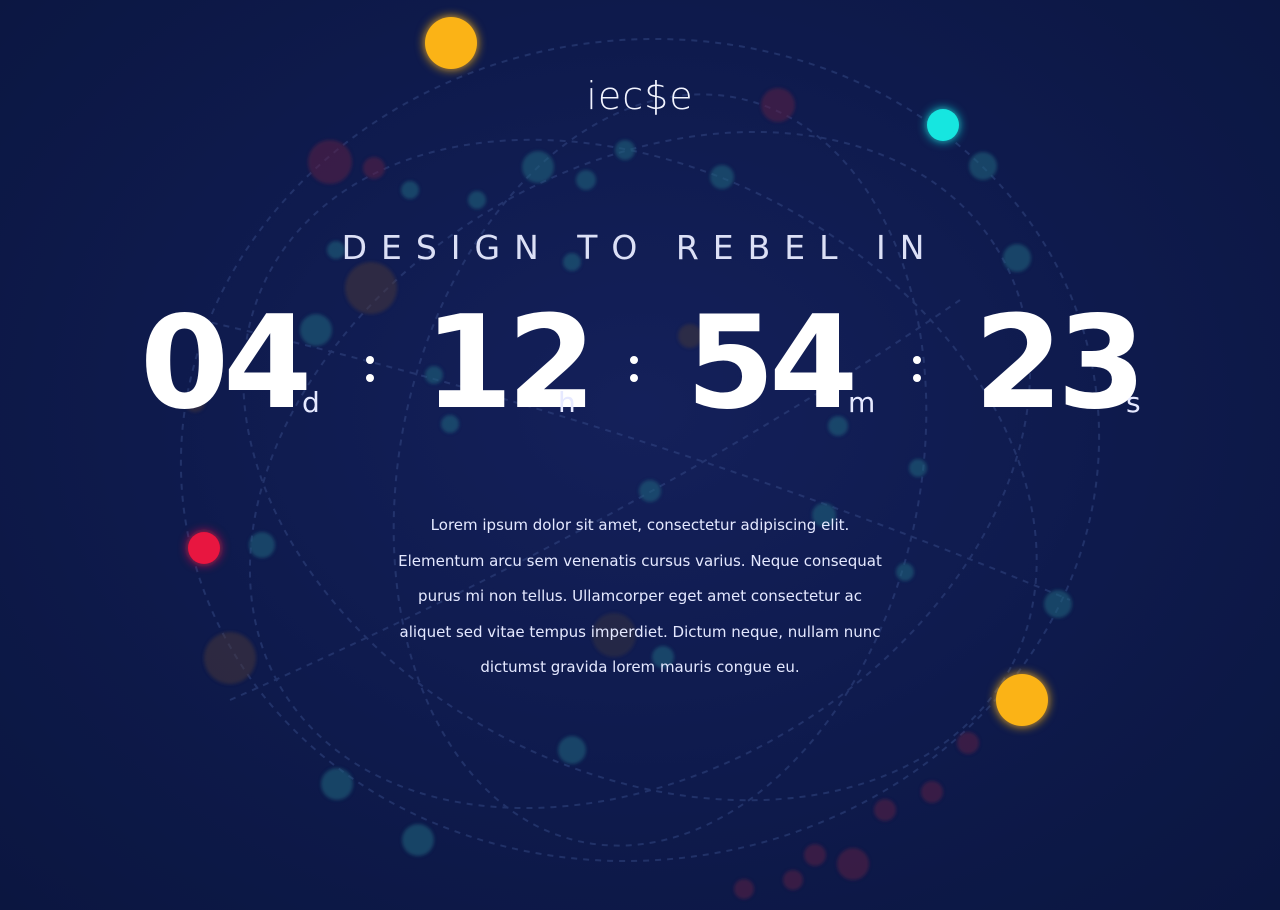 Image resolution: width=1280 pixels, height=910 pixels. Describe the element at coordinates (1060, 363) in the screenshot. I see `seconds-value: 23` at that location.